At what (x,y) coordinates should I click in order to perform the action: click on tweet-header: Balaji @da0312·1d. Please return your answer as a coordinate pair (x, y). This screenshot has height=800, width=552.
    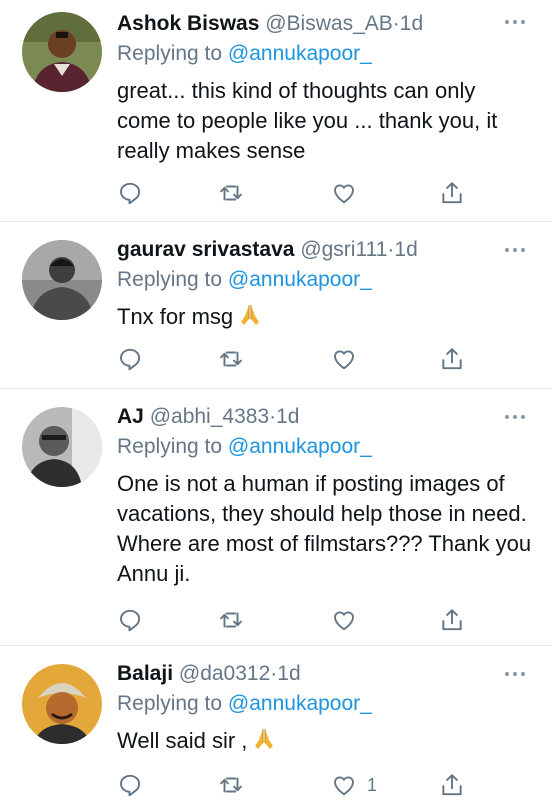
    Looking at the image, I should click on (324, 674).